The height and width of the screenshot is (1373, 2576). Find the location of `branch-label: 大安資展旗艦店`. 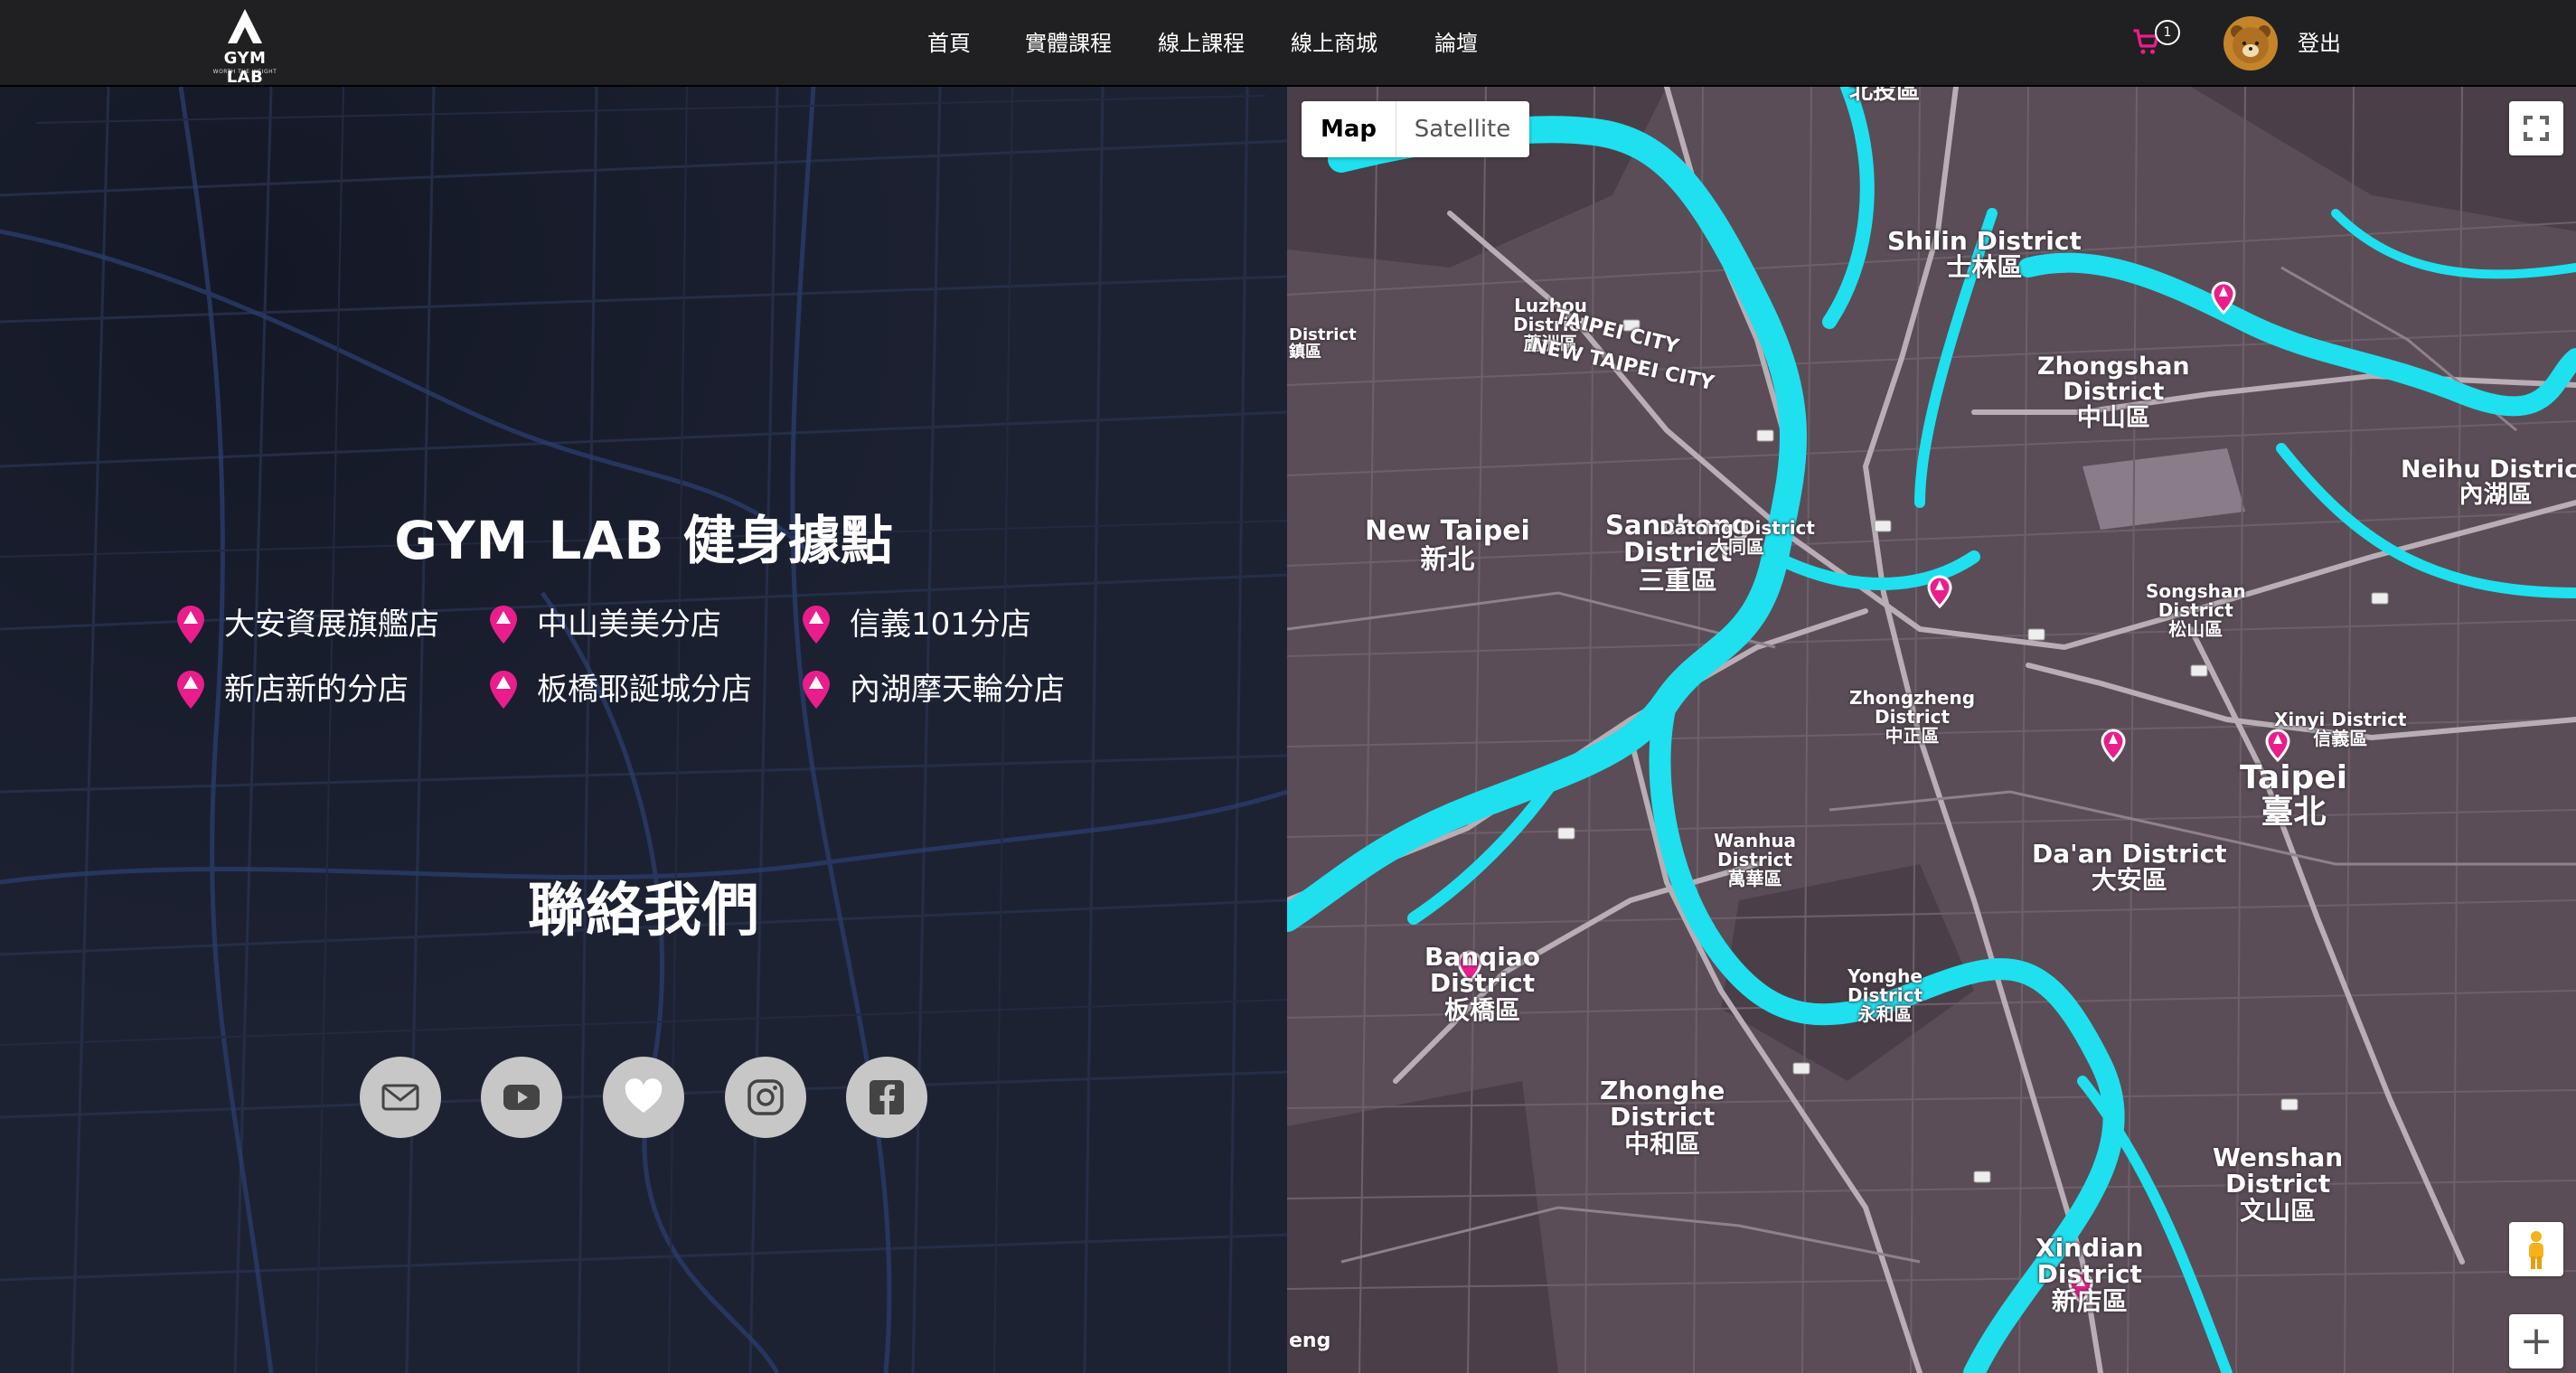

branch-label: 大安資展旗艦店 is located at coordinates (332, 625).